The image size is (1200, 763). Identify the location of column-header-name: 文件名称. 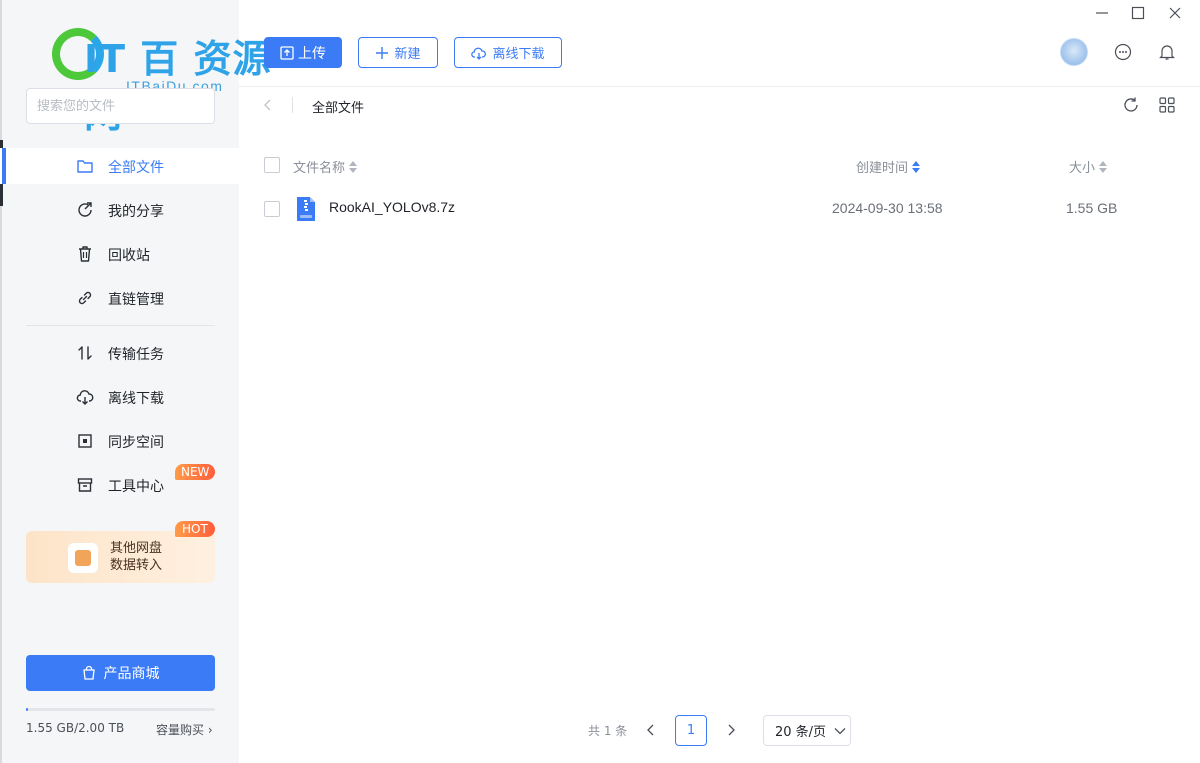
(325, 166).